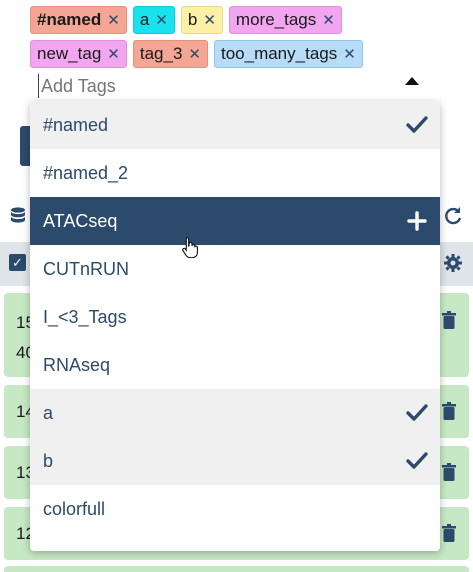 Image resolution: width=473 pixels, height=572 pixels. What do you see at coordinates (453, 216) in the screenshot?
I see `refresh-icon` at bounding box center [453, 216].